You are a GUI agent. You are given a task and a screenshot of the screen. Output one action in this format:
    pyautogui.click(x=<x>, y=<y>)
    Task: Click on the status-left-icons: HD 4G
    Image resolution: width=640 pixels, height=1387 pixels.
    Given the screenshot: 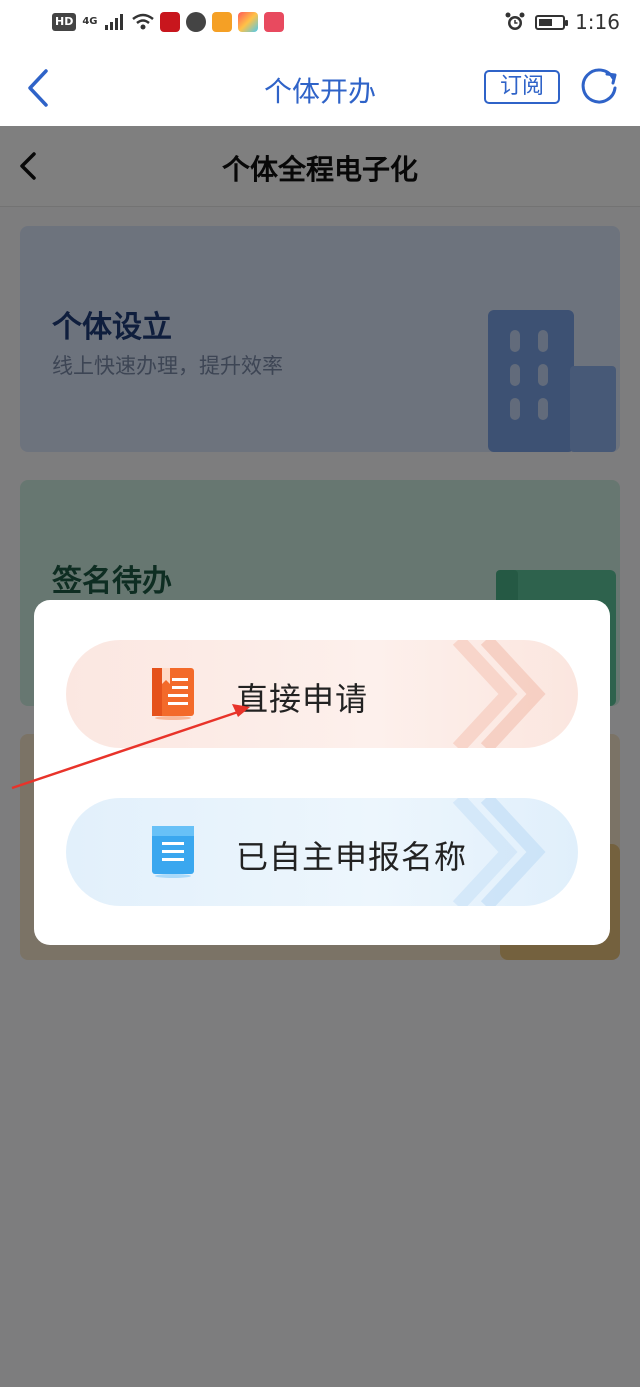 What is the action you would take?
    pyautogui.click(x=168, y=22)
    